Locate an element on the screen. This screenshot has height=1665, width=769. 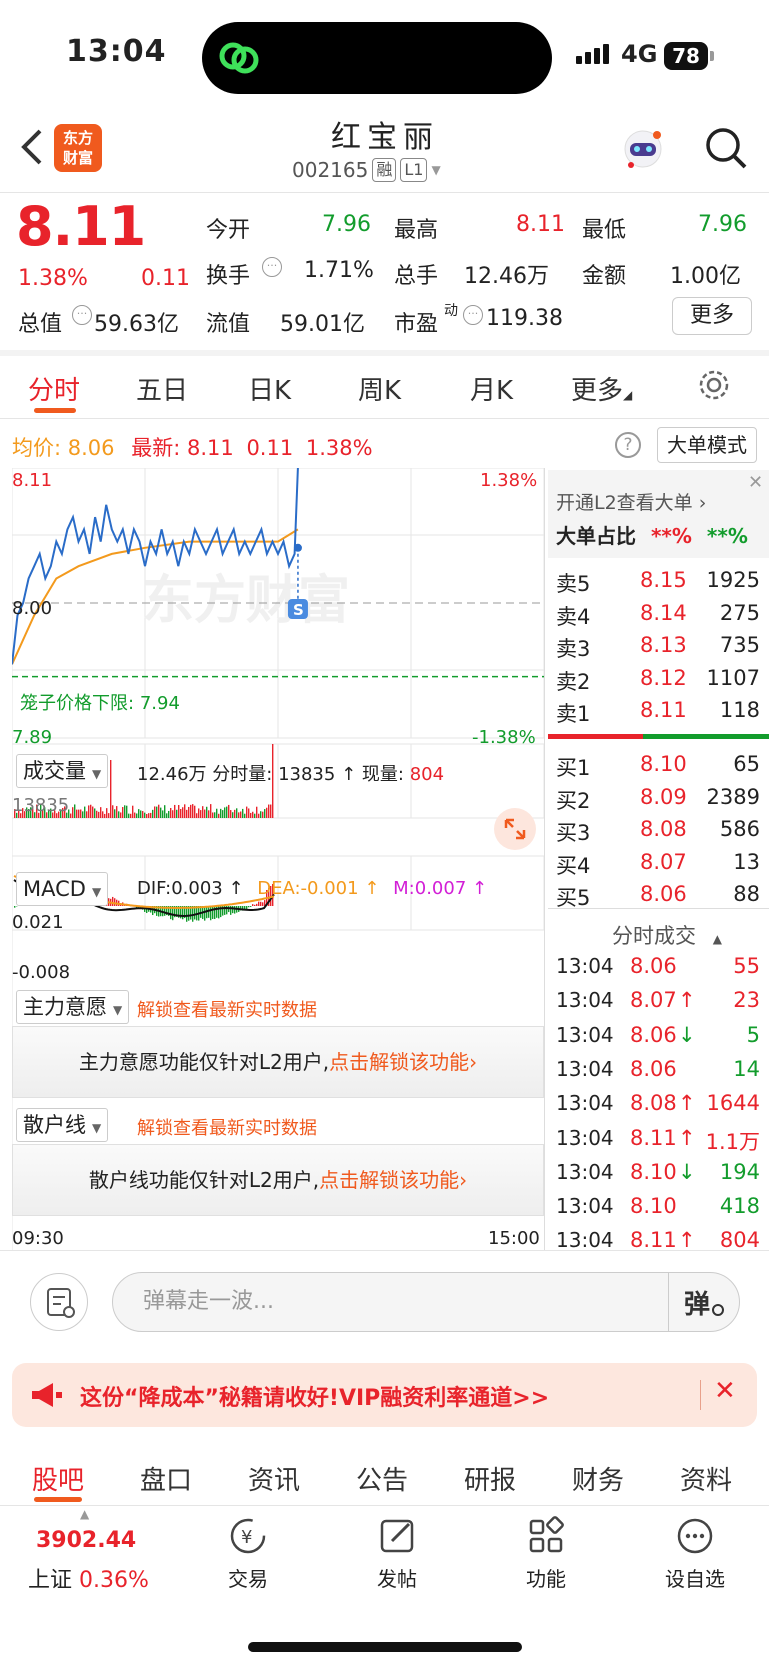
volume-indicator-select: 成交量 ▼ is located at coordinates (62, 771).